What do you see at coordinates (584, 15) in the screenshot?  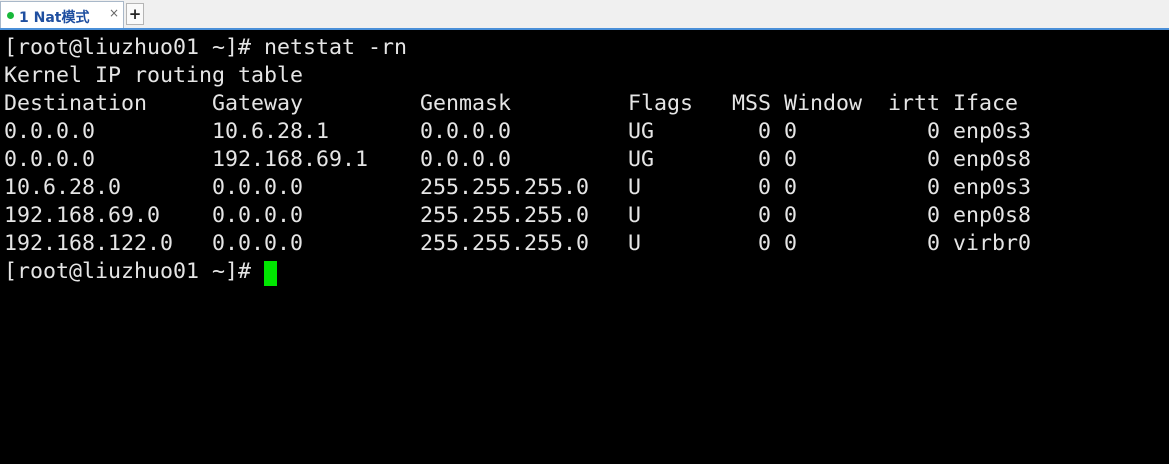 I see `tab-bar: 1 Nat模式 × +` at bounding box center [584, 15].